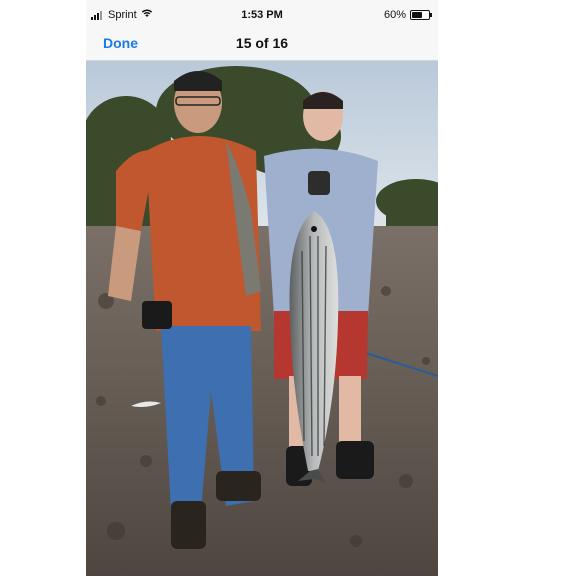  I want to click on battery-icon, so click(421, 15).